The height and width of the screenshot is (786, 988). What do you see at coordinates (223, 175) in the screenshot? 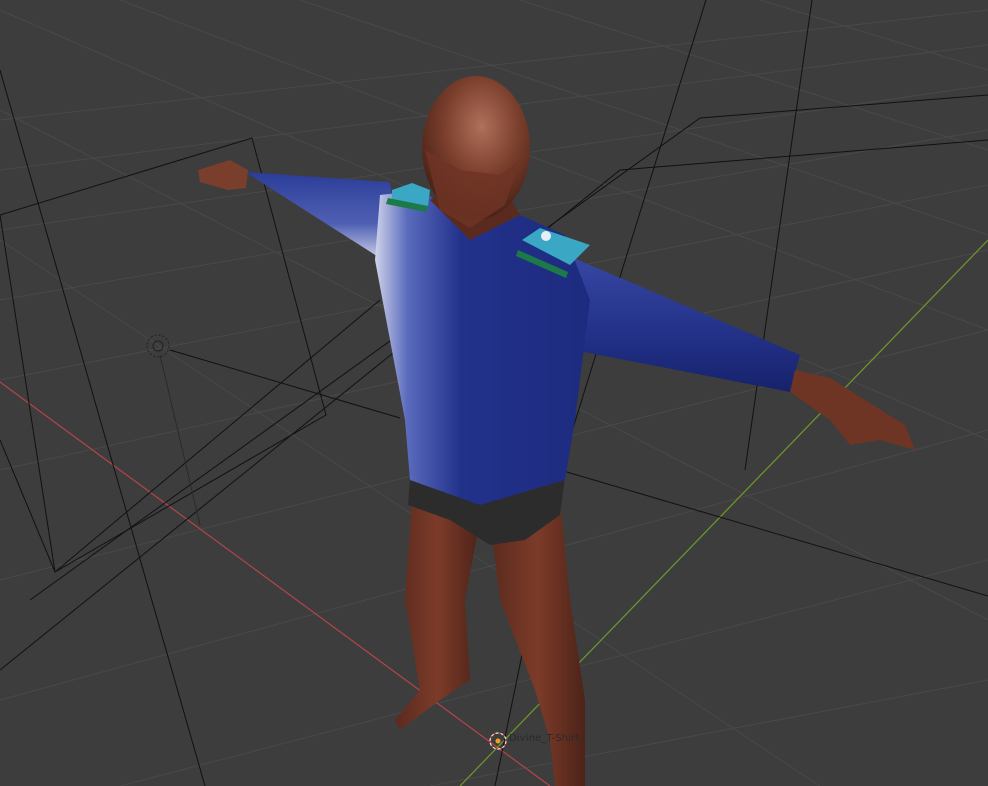
I see `left-hand` at bounding box center [223, 175].